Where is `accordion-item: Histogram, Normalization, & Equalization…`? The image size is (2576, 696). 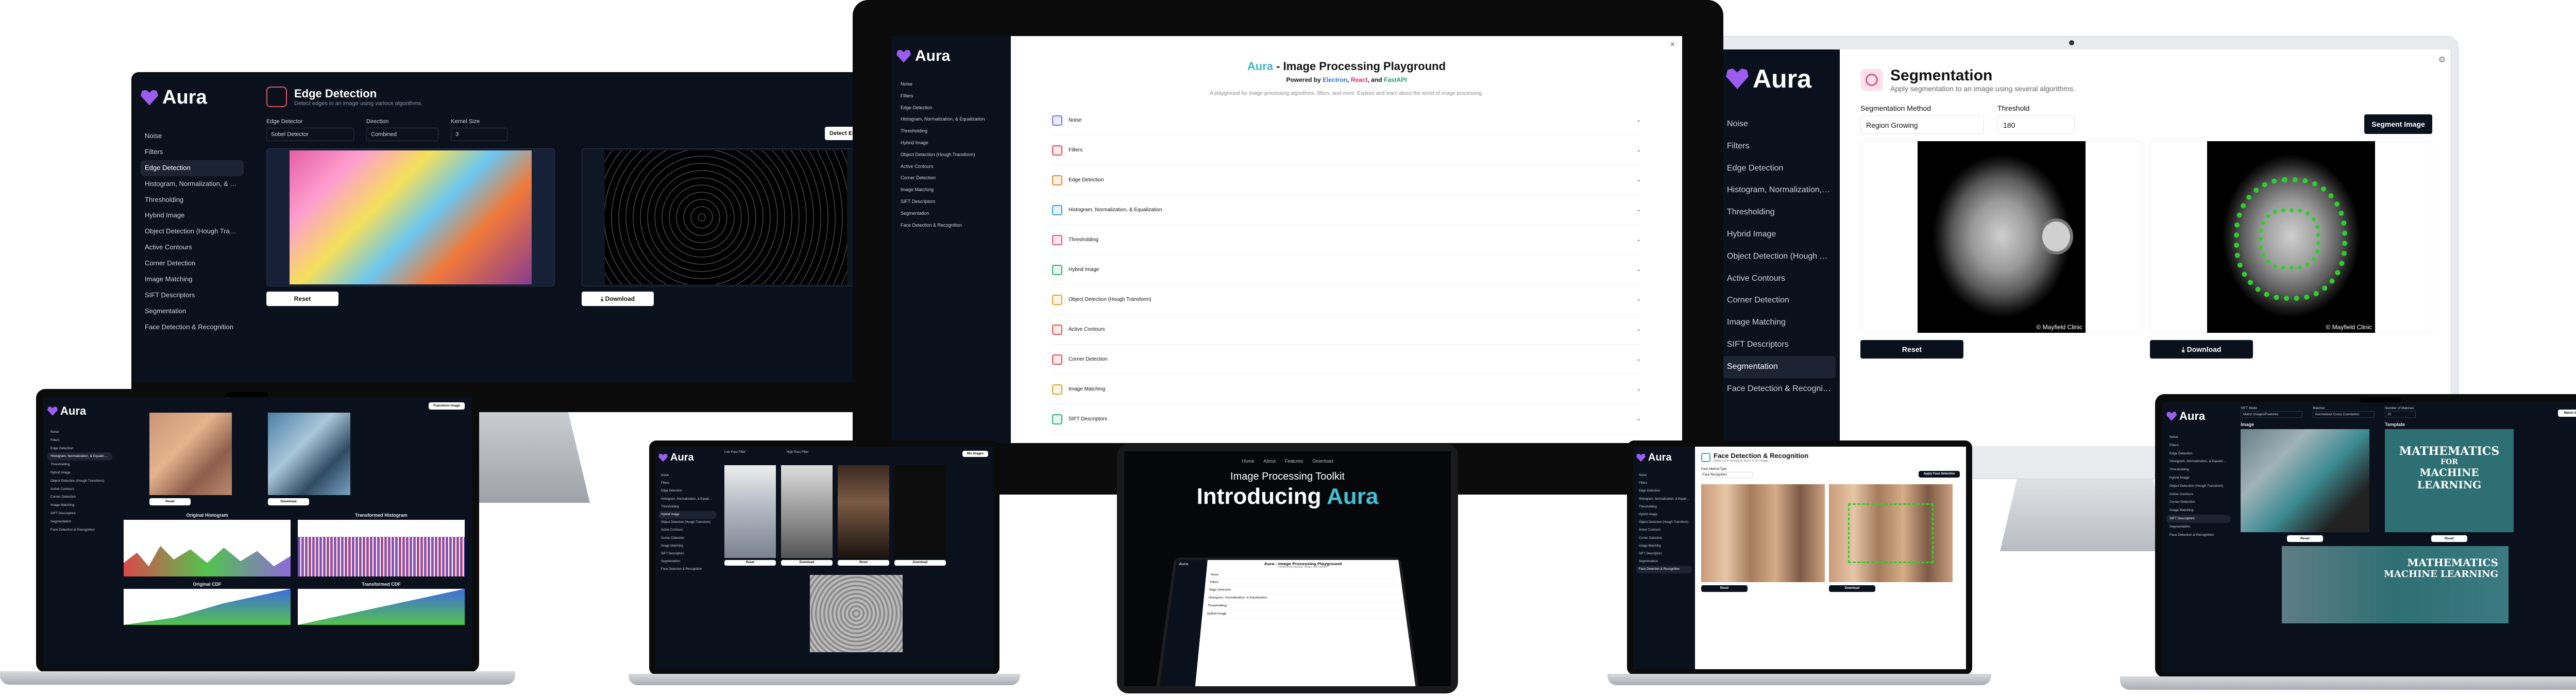
accordion-item: Histogram, Normalization, & Equalization… is located at coordinates (1346, 210).